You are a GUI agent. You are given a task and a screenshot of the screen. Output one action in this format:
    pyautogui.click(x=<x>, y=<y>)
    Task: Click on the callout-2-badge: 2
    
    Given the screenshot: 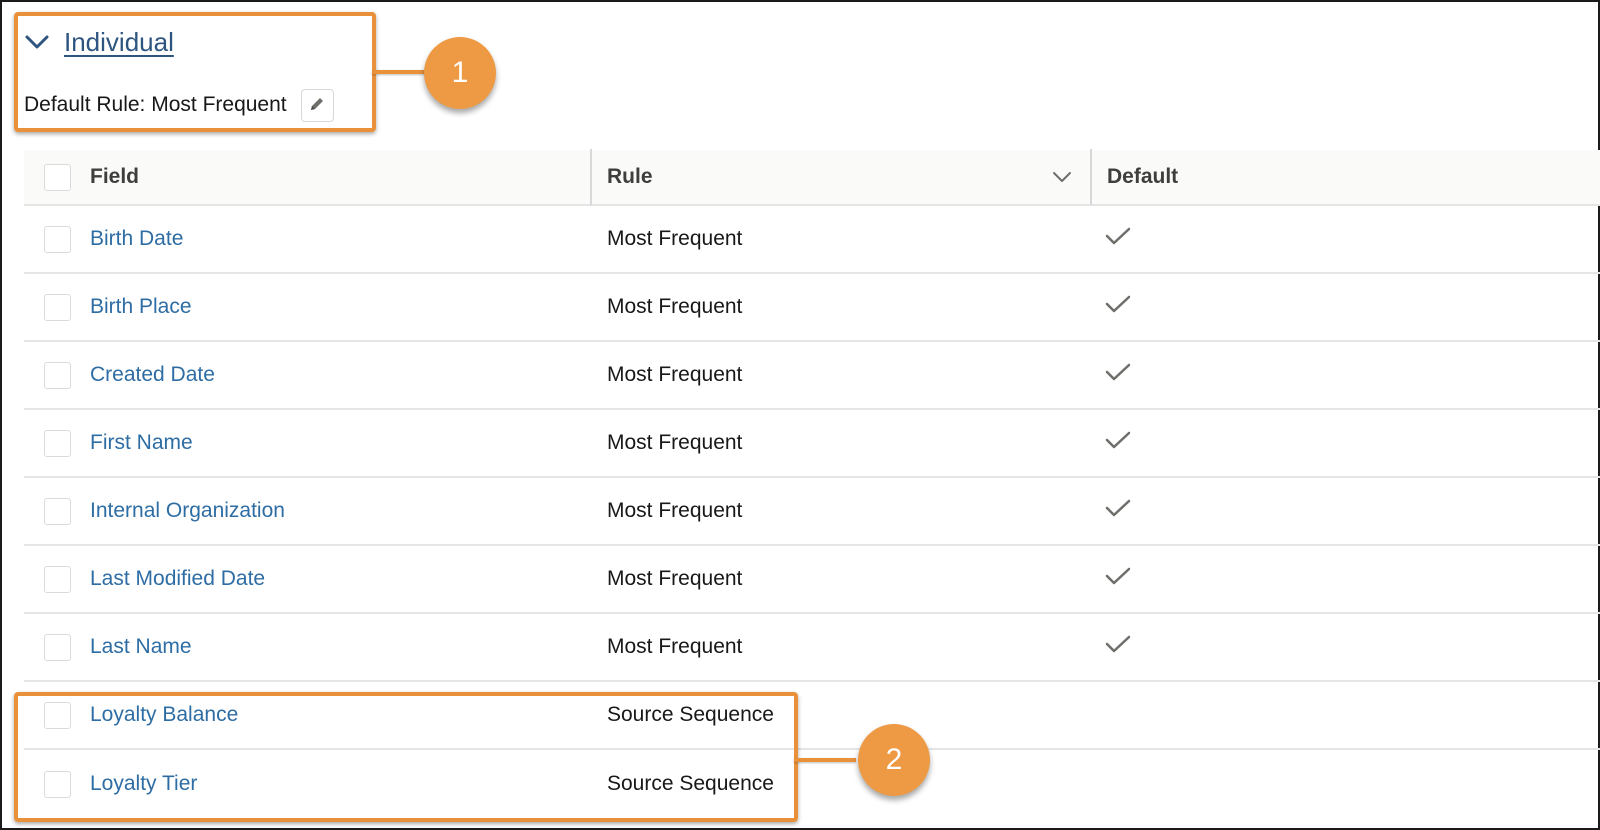 What is the action you would take?
    pyautogui.click(x=894, y=760)
    